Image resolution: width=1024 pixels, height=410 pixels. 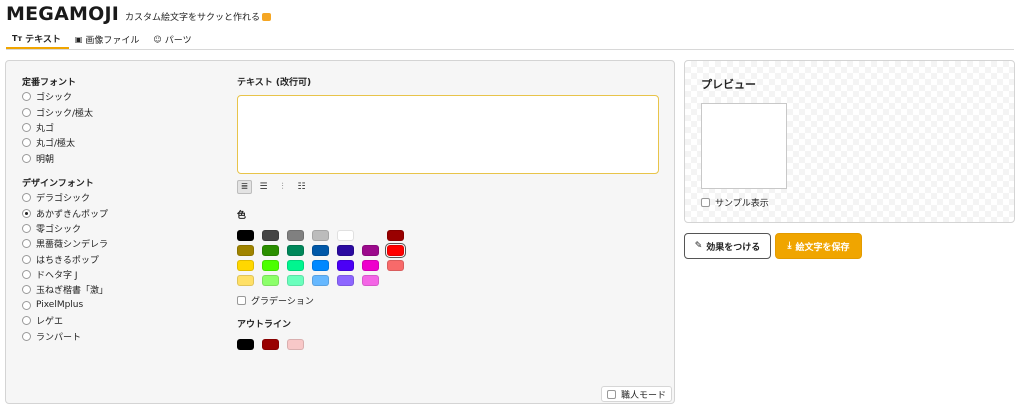 I want to click on gradient-checkbox, so click(x=241, y=300).